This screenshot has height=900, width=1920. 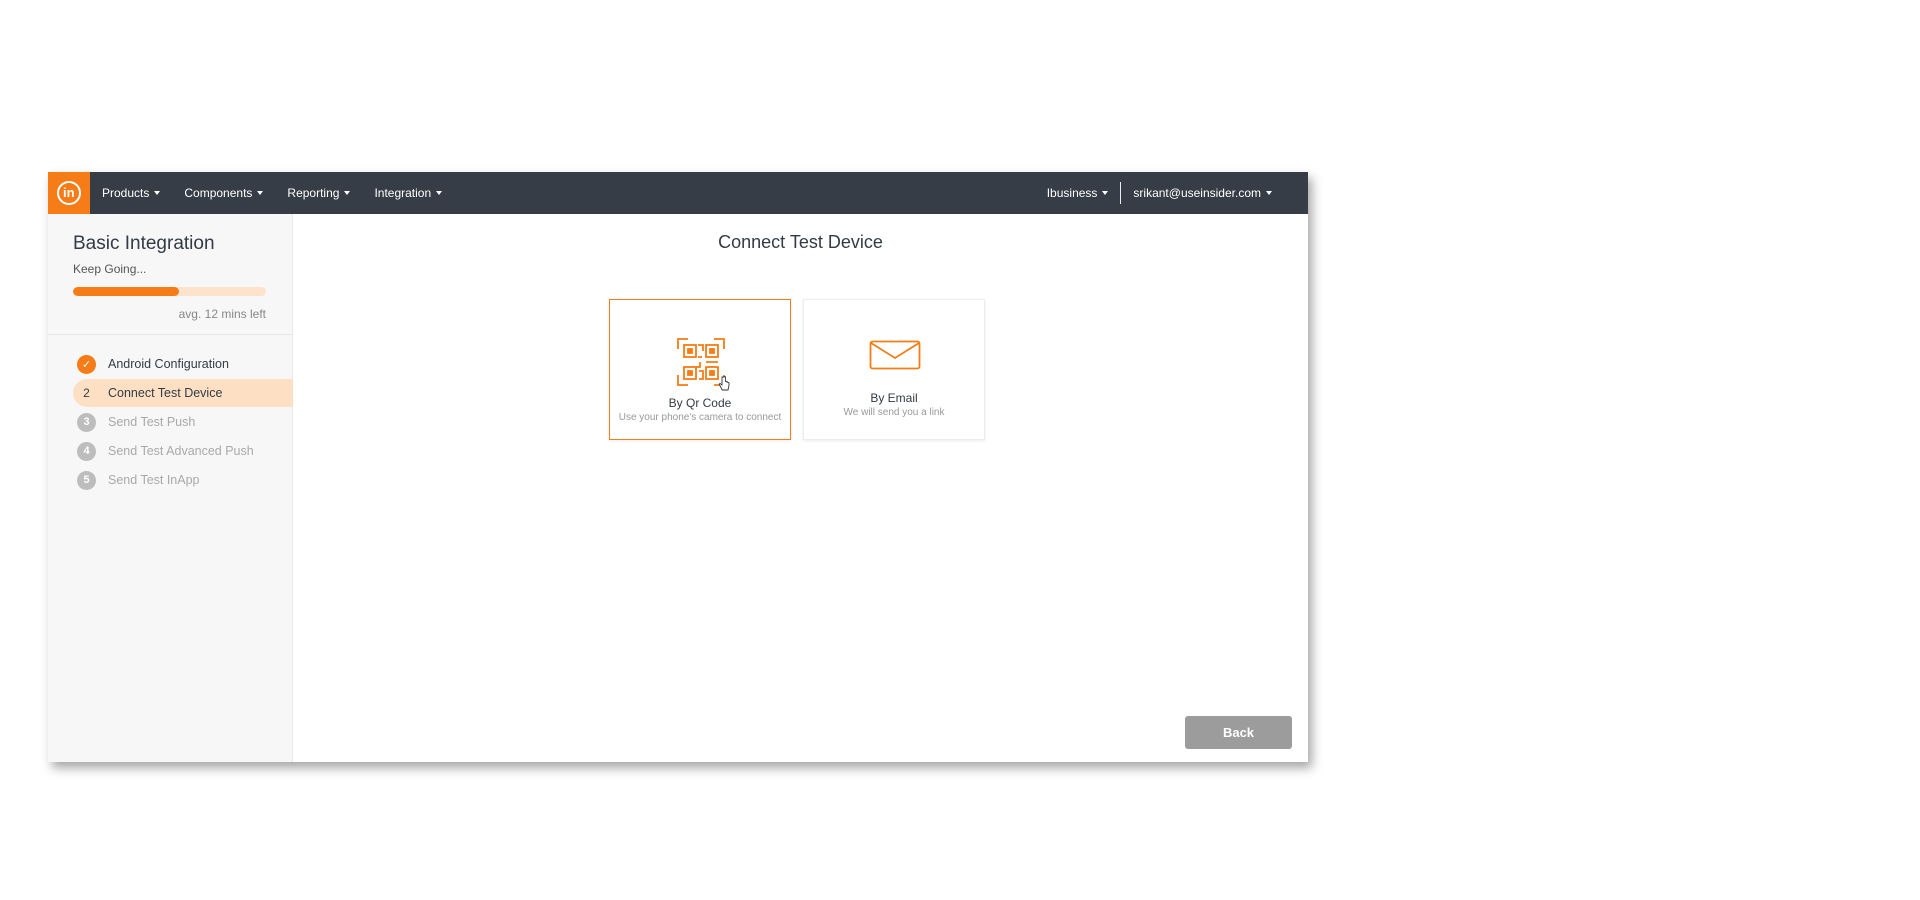 I want to click on menu-integration: Integration, so click(x=408, y=193).